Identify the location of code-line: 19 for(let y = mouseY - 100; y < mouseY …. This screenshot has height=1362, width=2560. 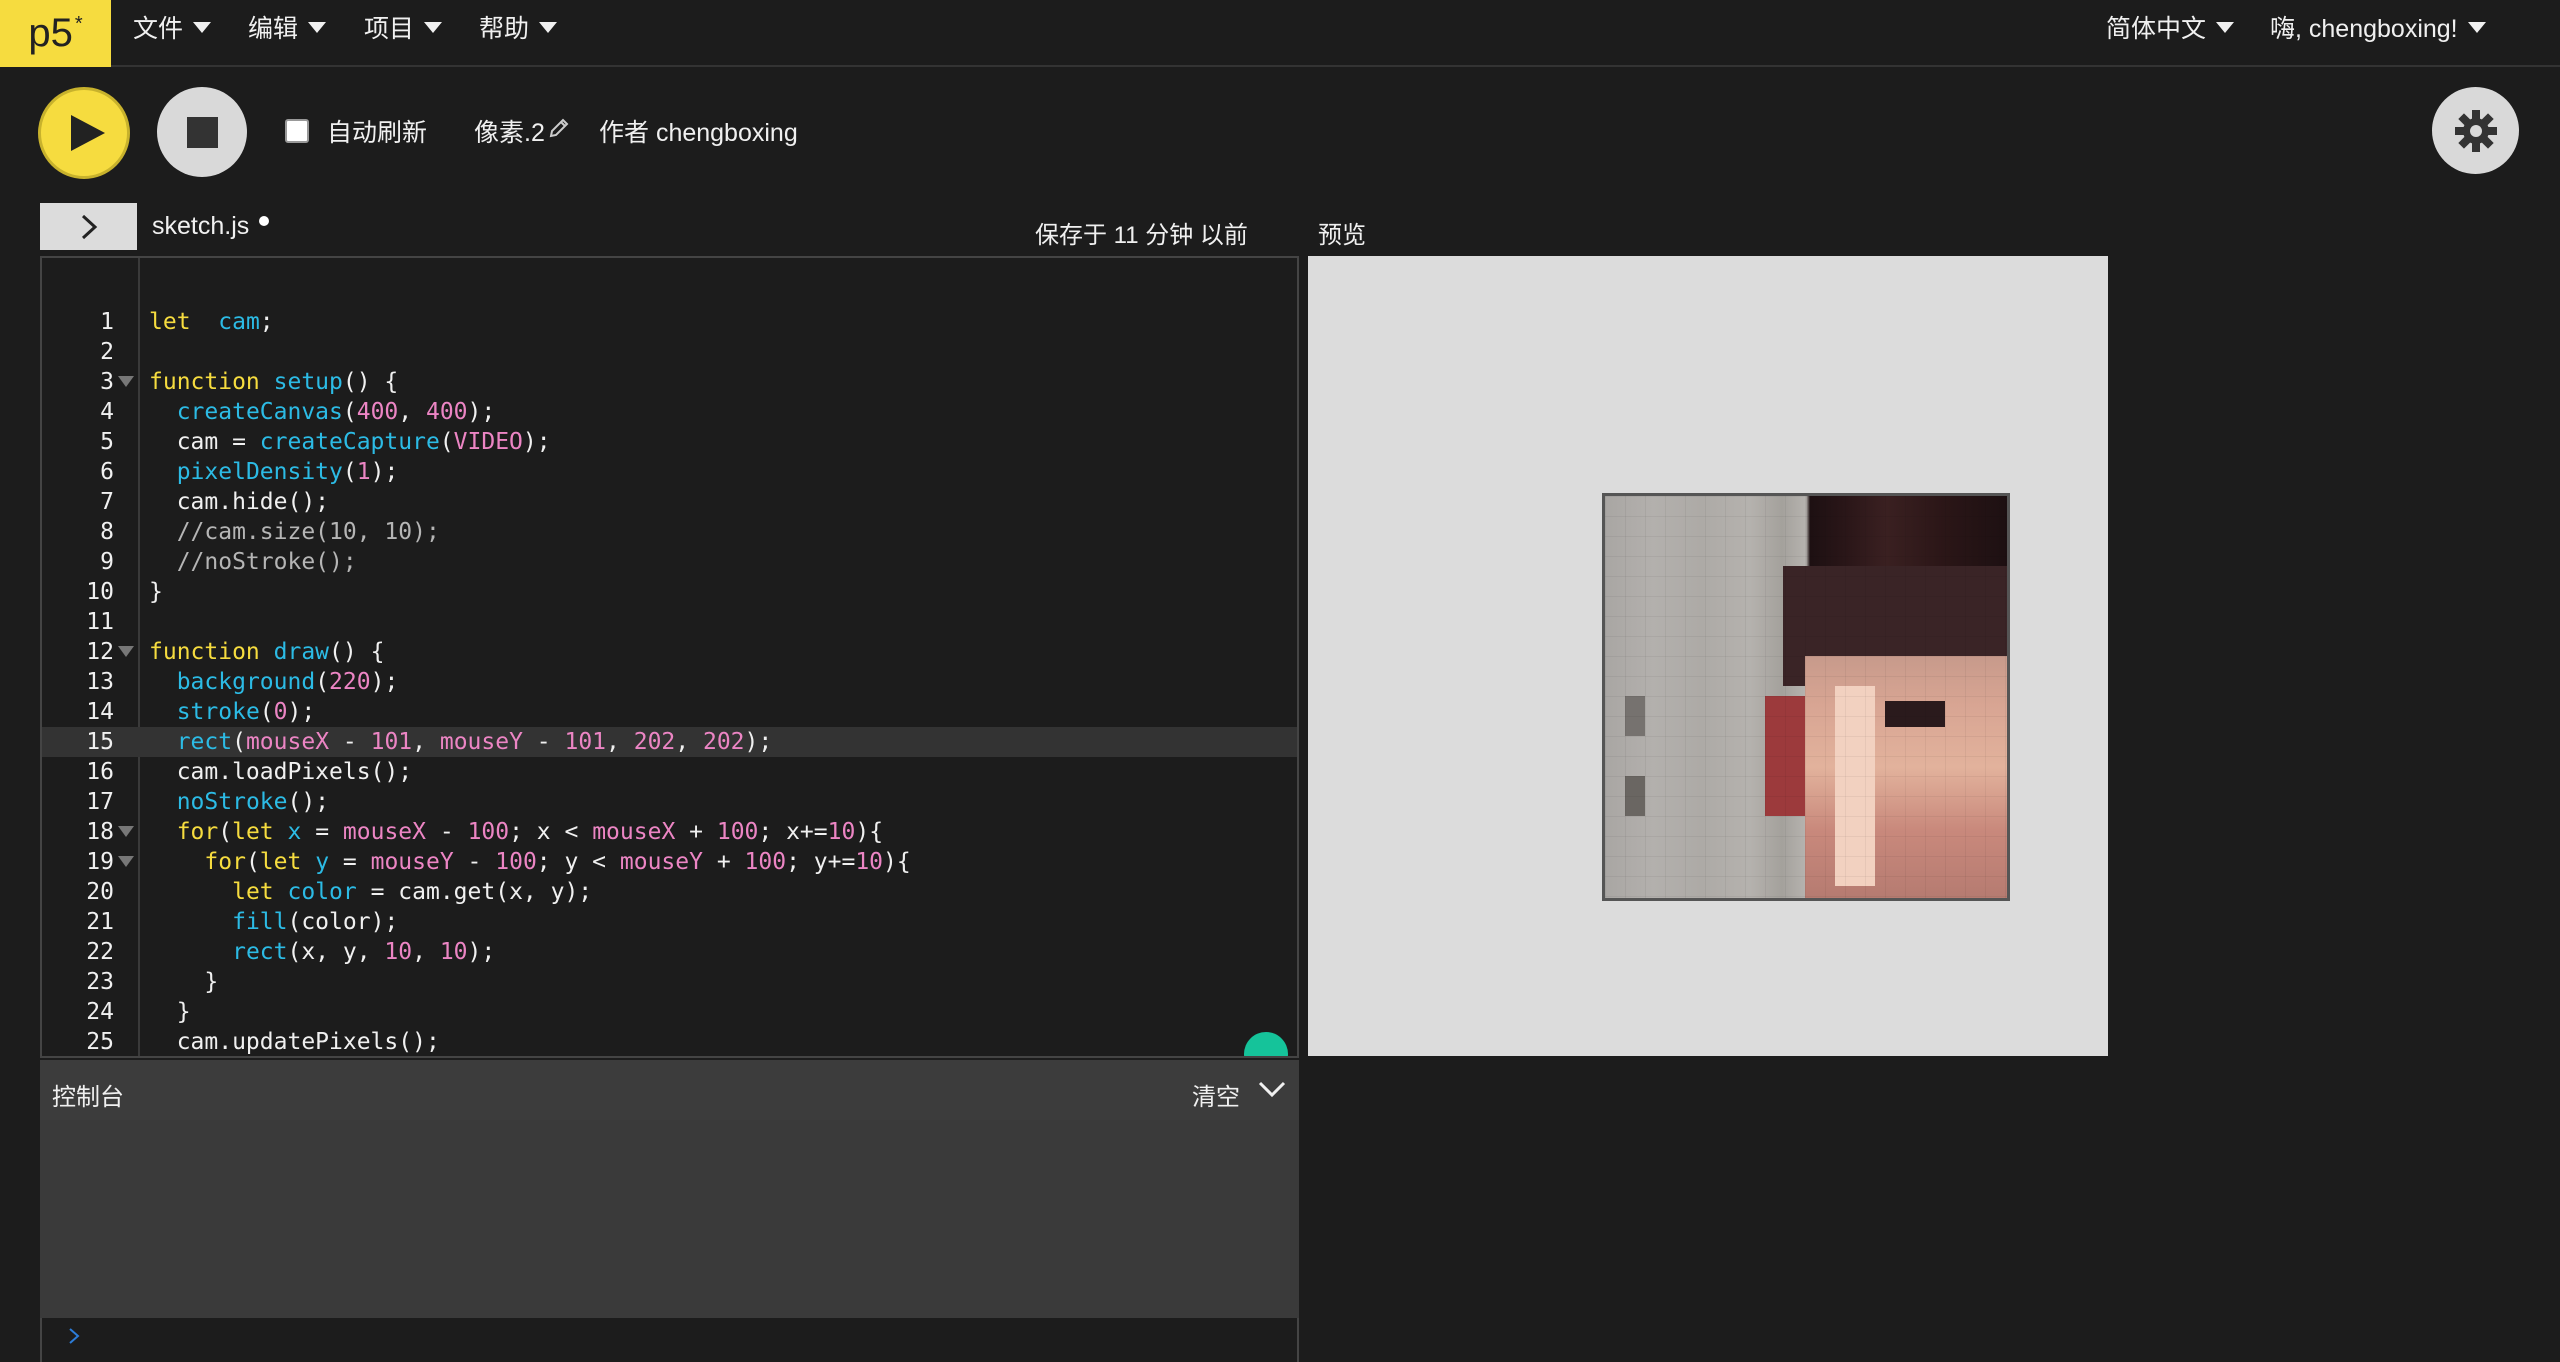
(669, 862).